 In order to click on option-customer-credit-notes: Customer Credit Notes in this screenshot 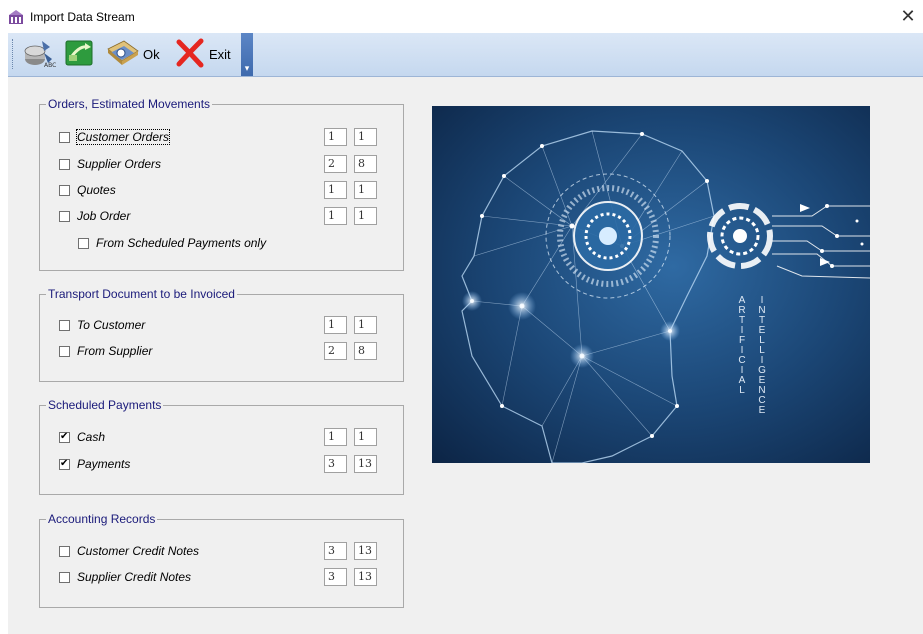, I will do `click(129, 551)`.